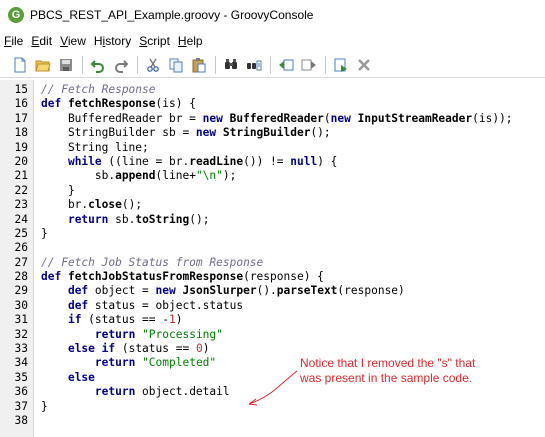 The width and height of the screenshot is (545, 437). What do you see at coordinates (272, 263) in the screenshot?
I see `code-line: 27 // Fetch Job Status from Response` at bounding box center [272, 263].